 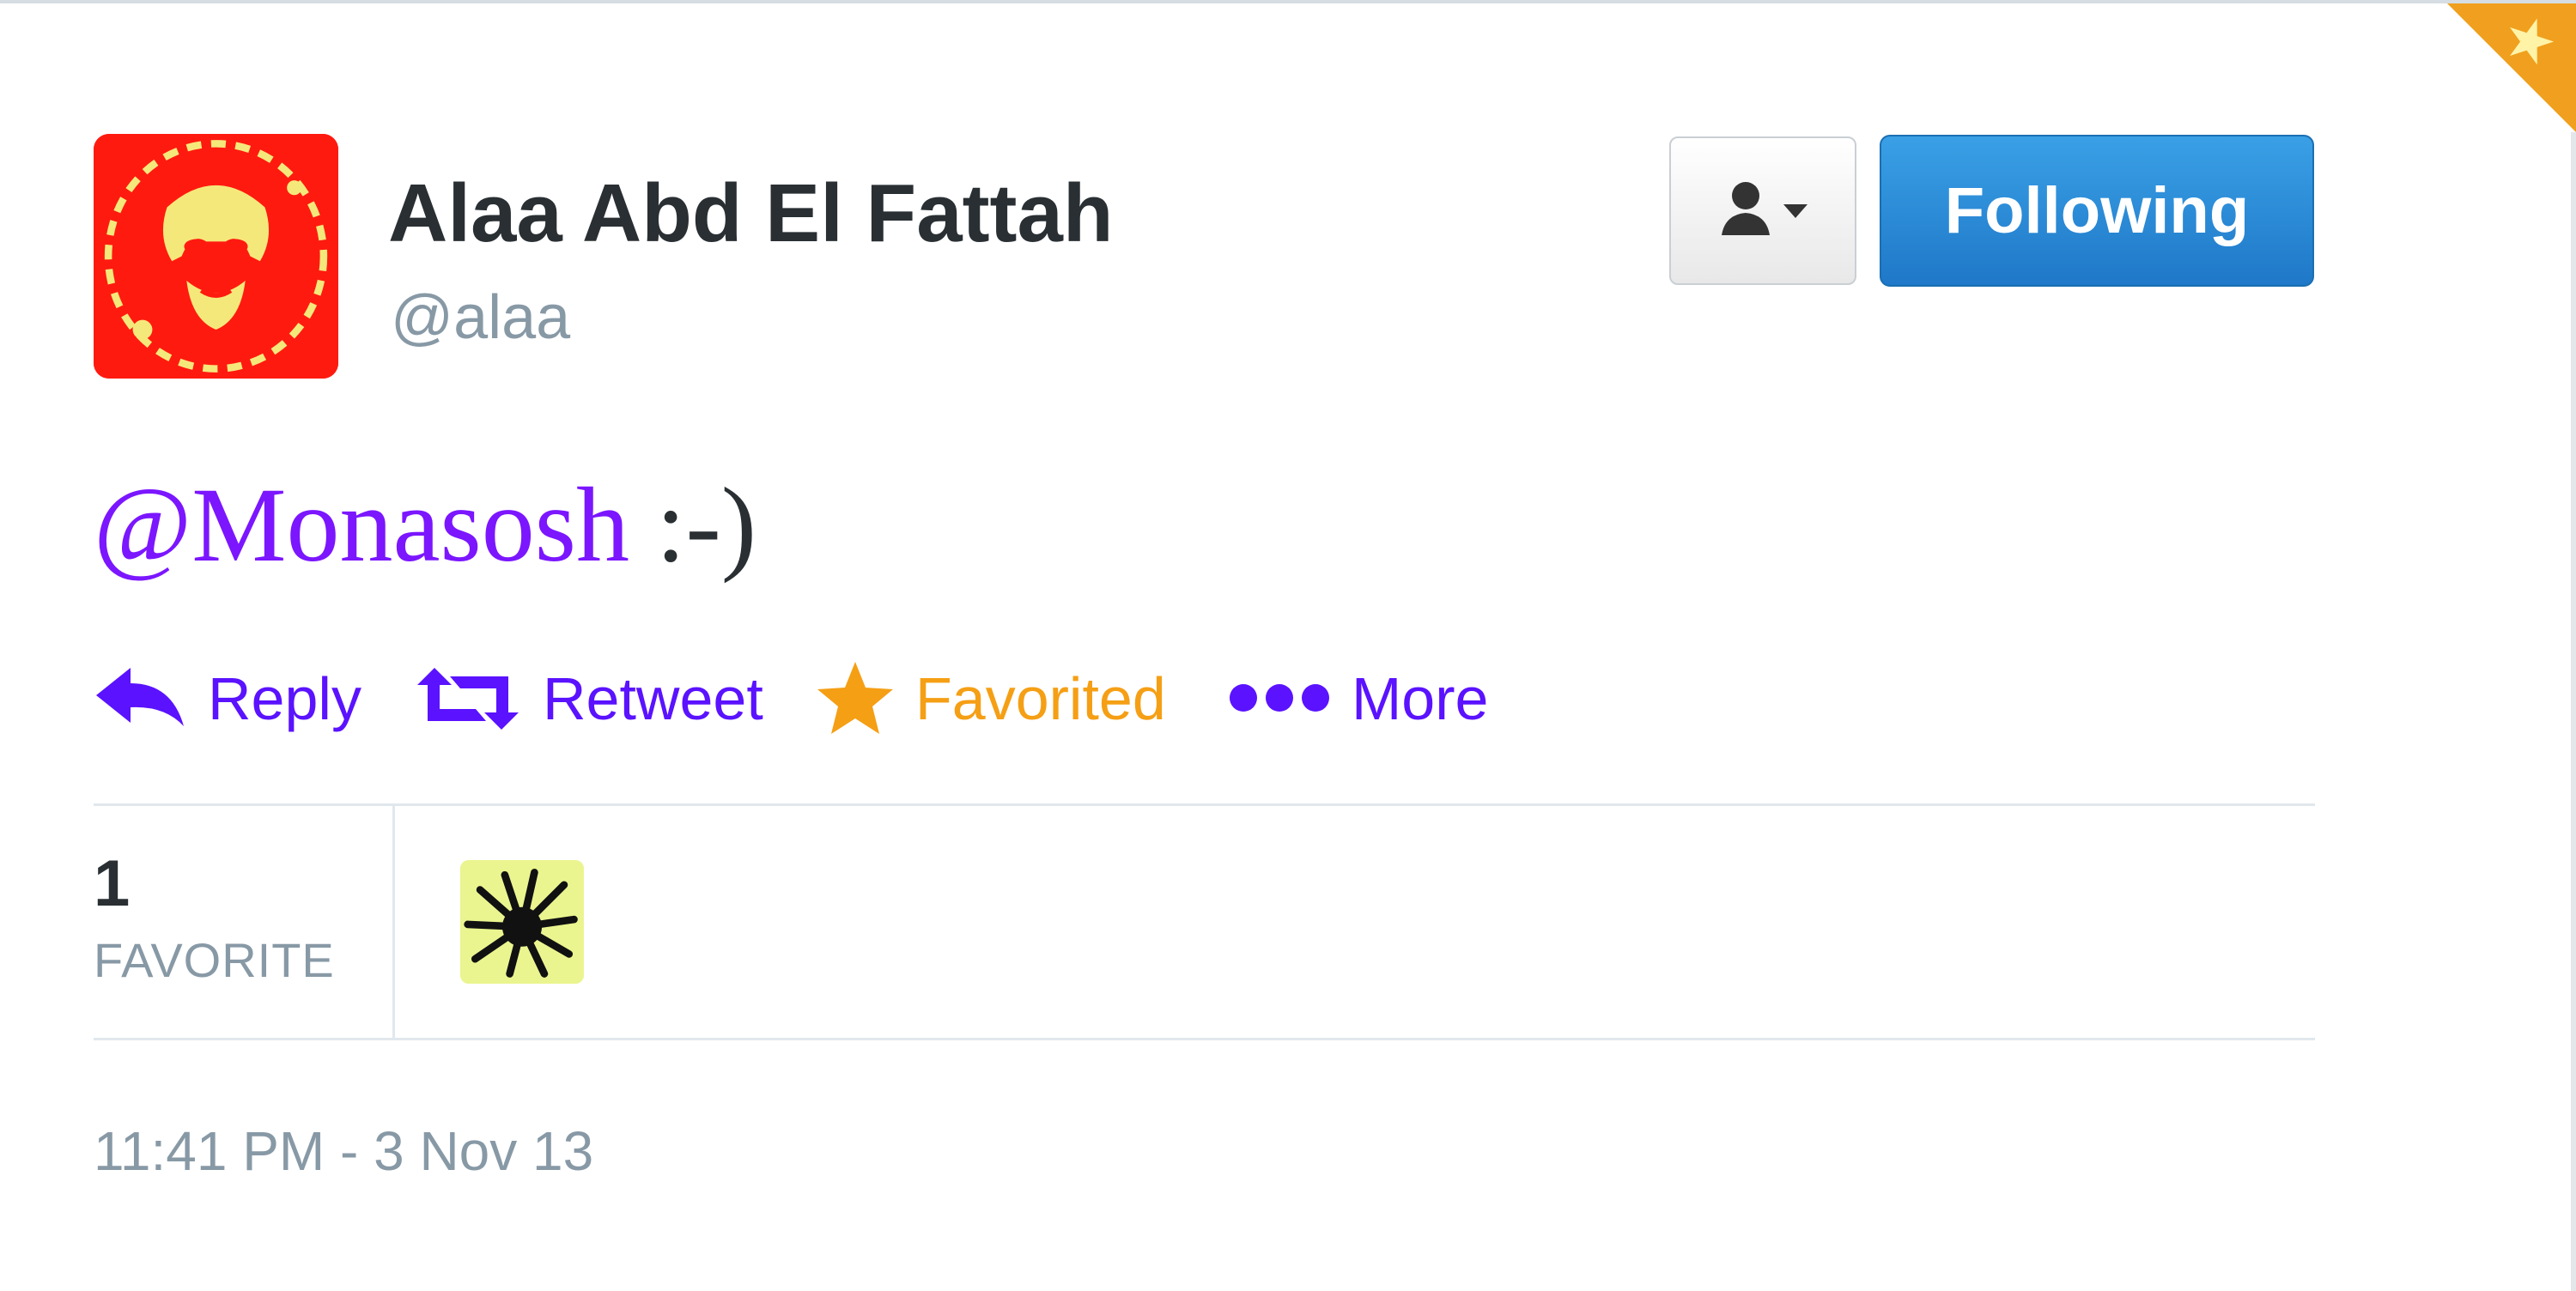 I want to click on following-button: Following, so click(x=2097, y=211).